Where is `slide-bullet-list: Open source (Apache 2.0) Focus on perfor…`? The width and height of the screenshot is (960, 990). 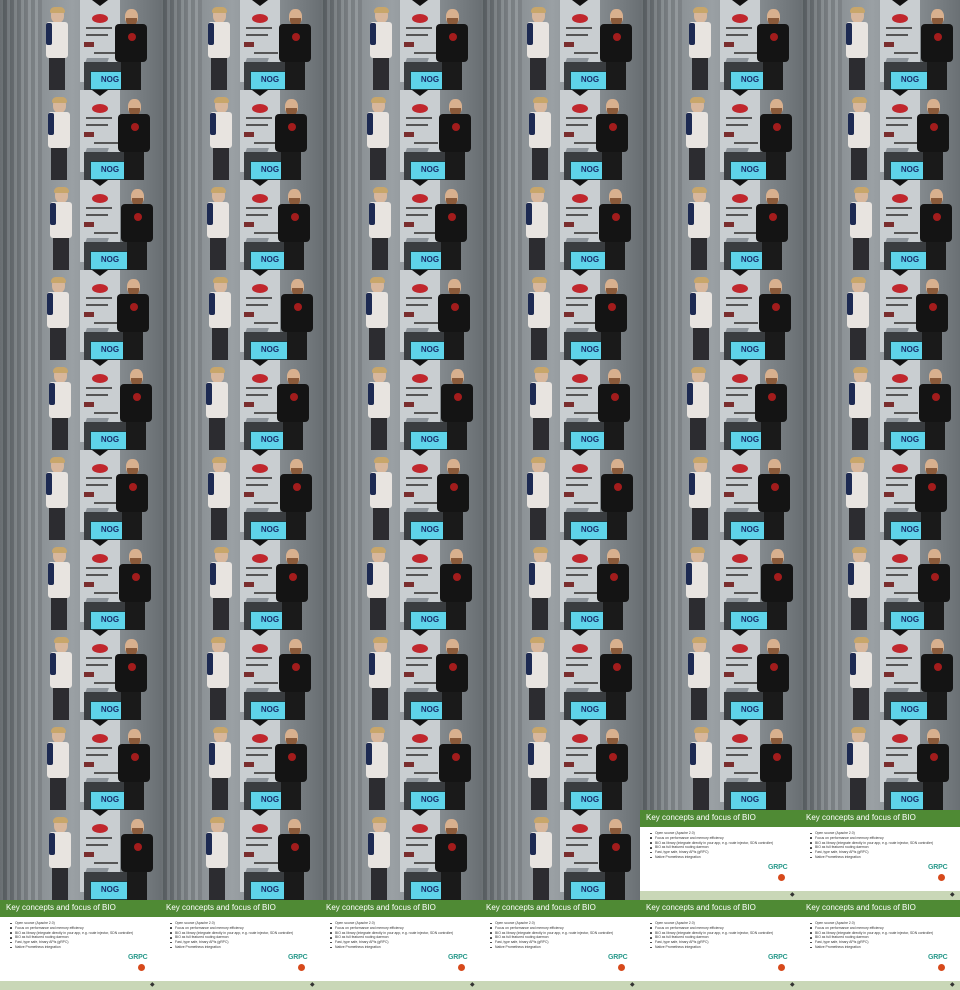
slide-bullet-list: Open source (Apache 2.0) Focus on perfor… is located at coordinates (883, 845).